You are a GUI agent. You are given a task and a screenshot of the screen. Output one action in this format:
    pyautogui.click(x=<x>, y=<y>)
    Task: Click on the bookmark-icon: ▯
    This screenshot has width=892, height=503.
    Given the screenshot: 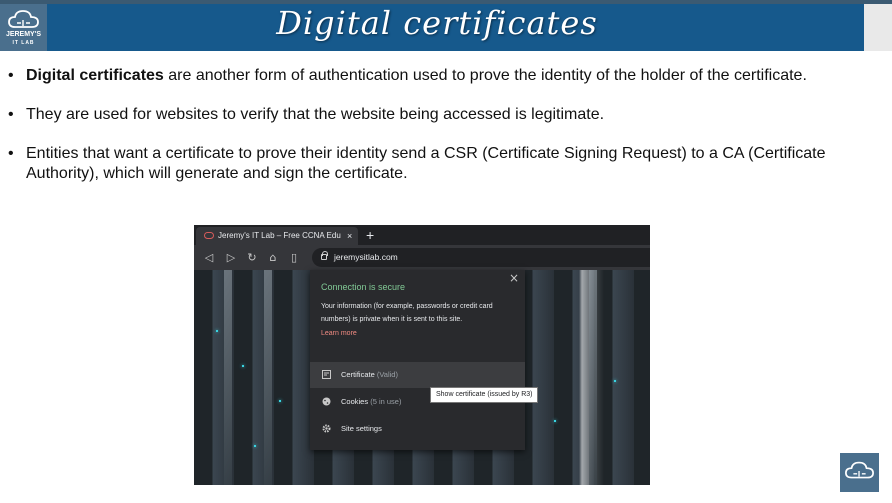 What is the action you would take?
    pyautogui.click(x=294, y=257)
    